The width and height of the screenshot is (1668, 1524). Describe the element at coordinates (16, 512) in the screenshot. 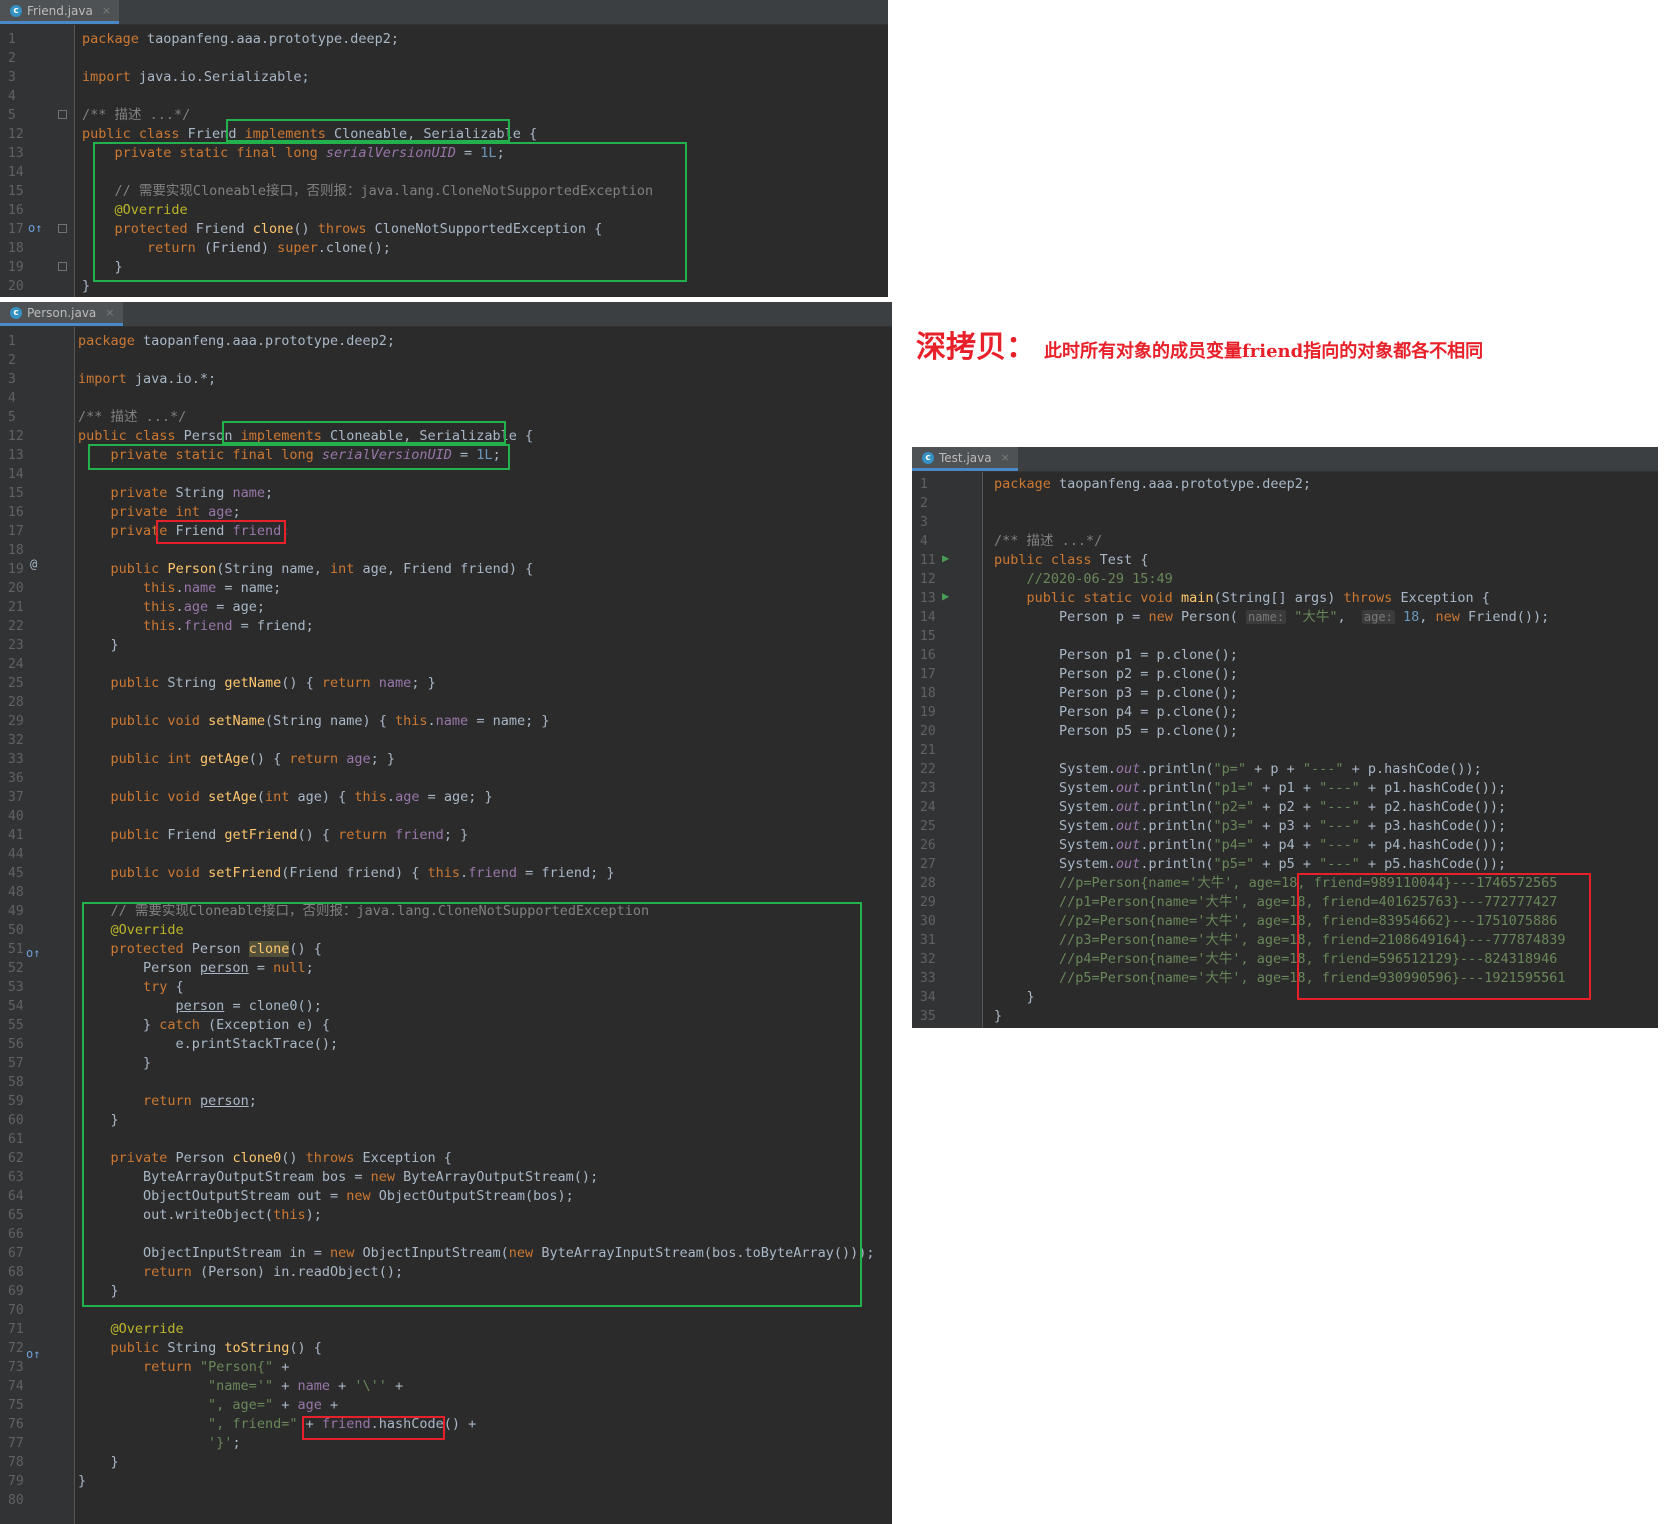

I see `line-number: 16` at that location.